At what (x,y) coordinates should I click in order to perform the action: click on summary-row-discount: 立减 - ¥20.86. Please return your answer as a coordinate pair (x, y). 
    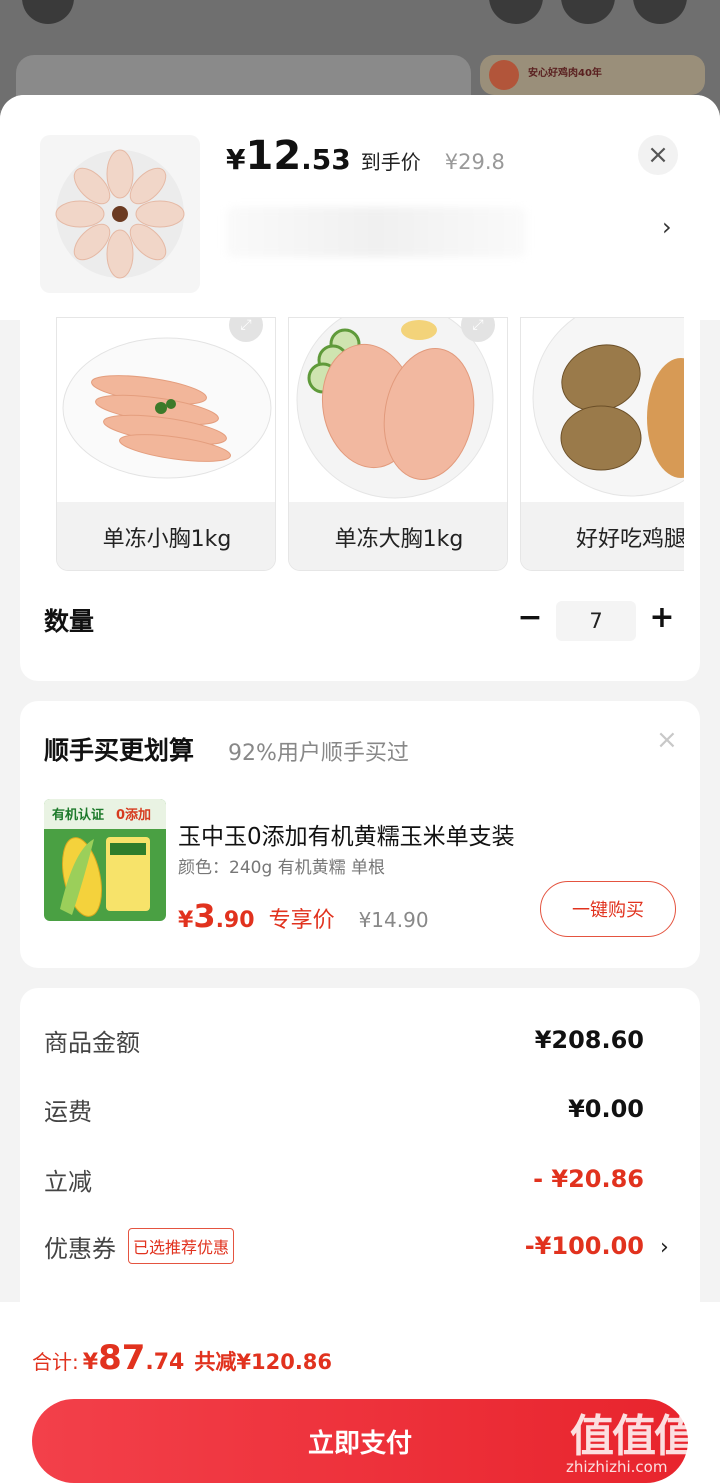
    Looking at the image, I should click on (344, 1179).